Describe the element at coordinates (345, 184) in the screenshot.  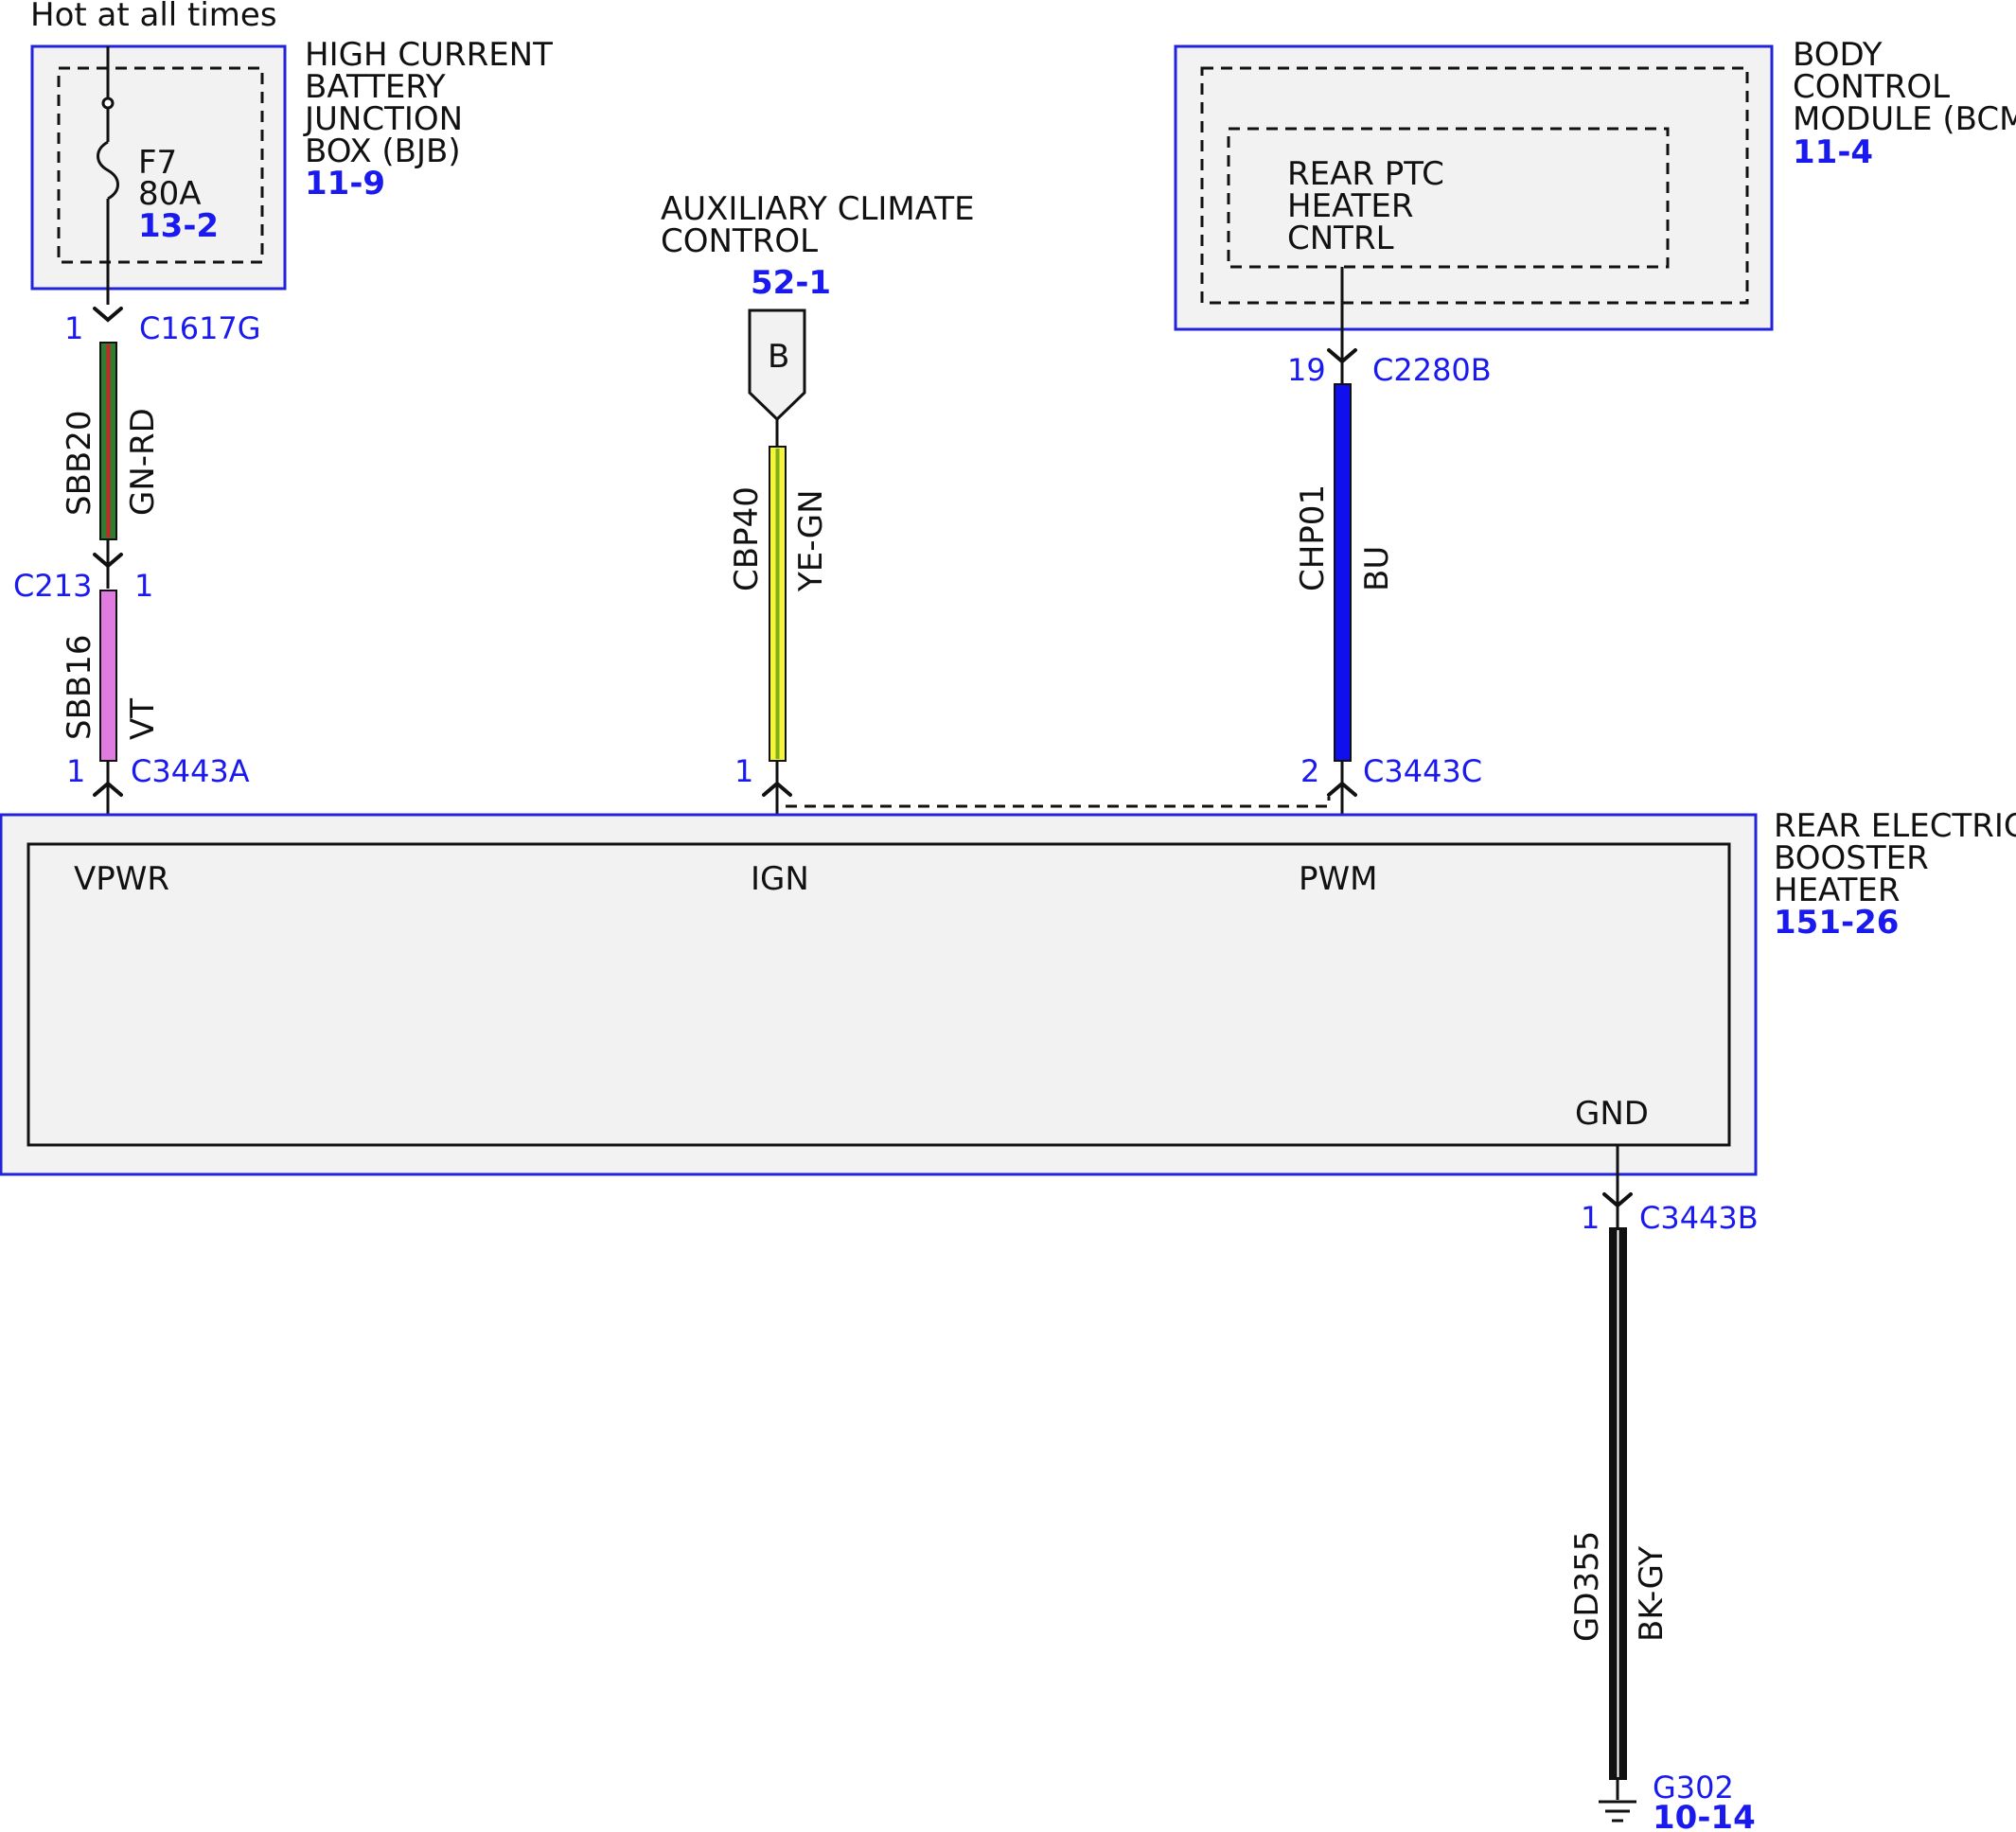
I see `bjb-ref-link: 11-9` at that location.